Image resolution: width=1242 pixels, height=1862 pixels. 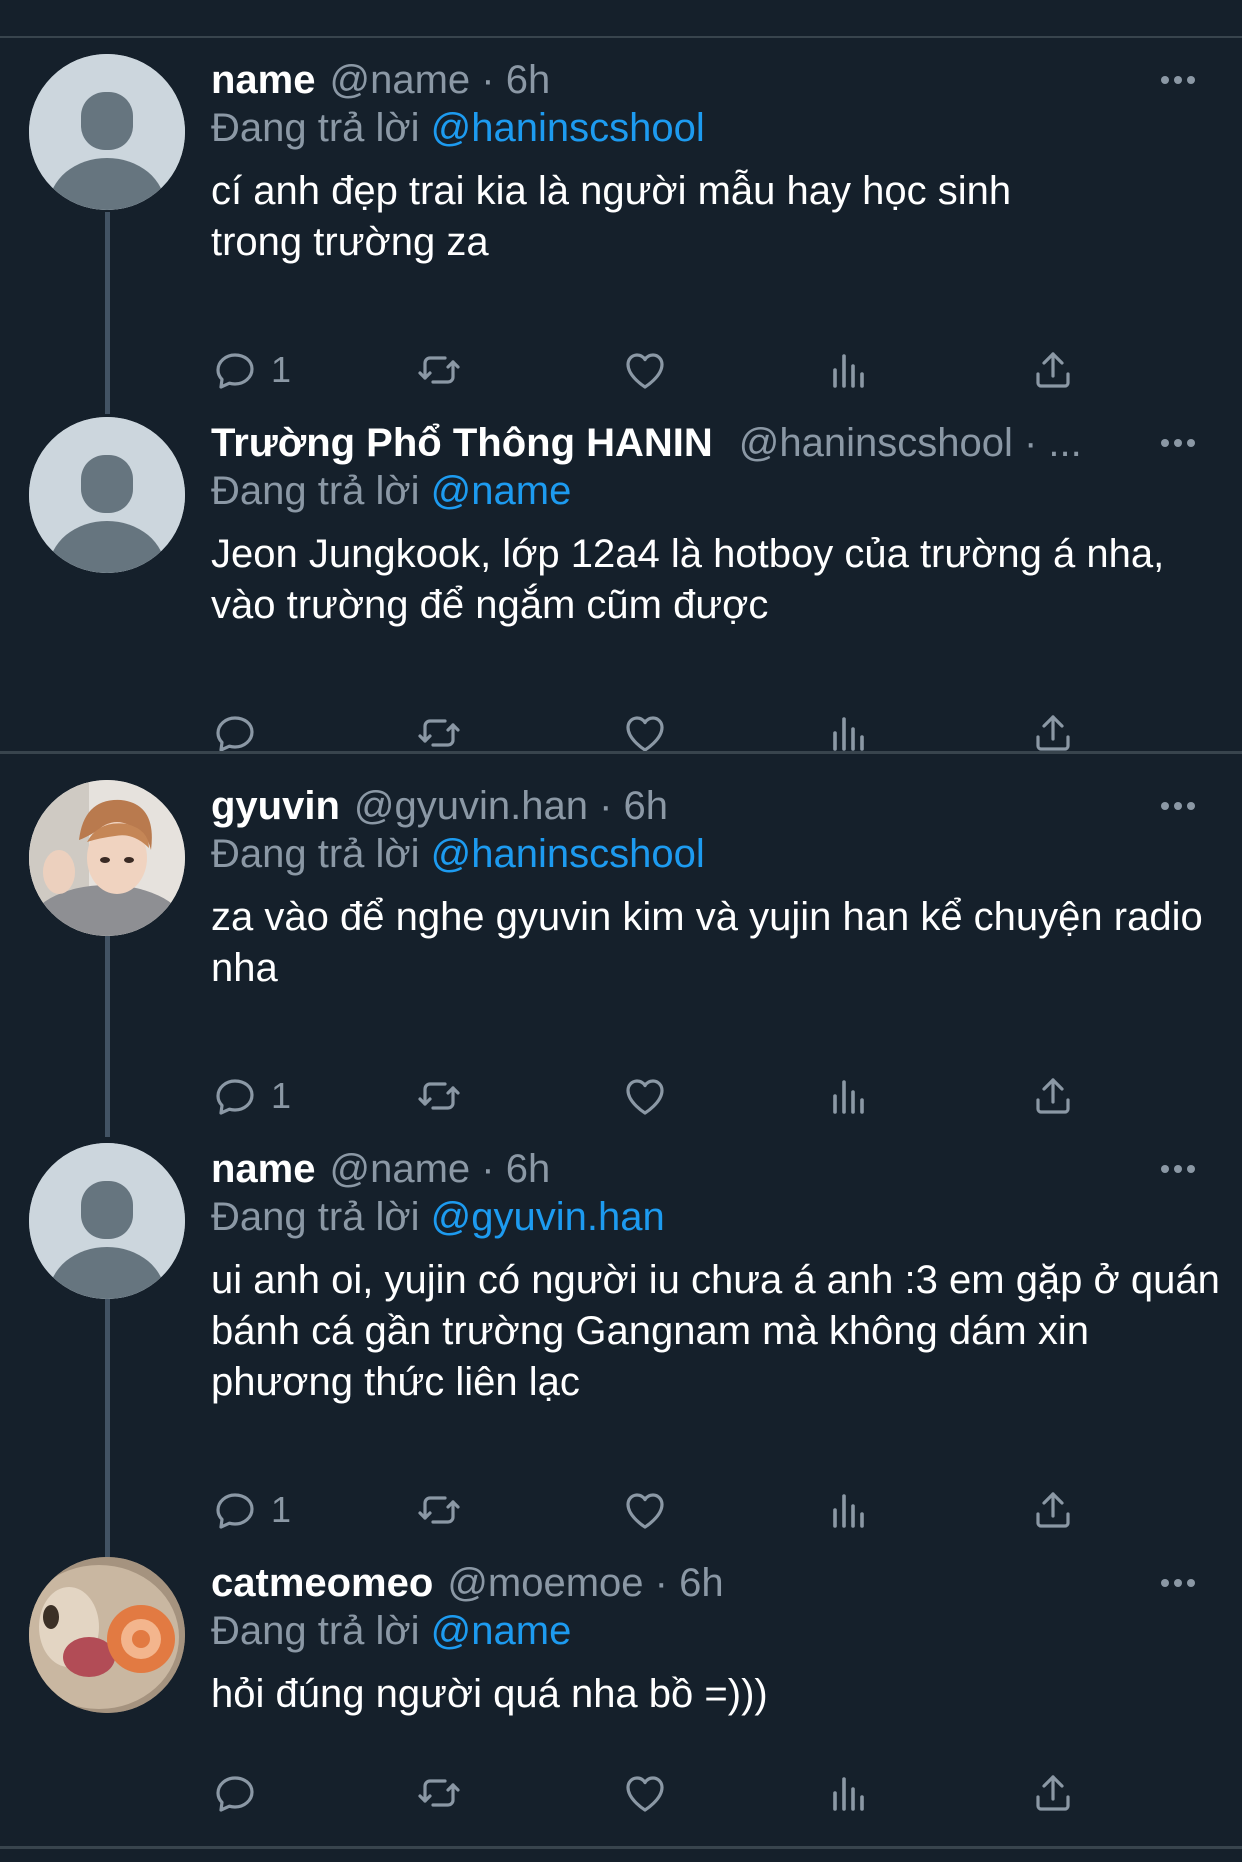 What do you see at coordinates (511, 805) in the screenshot?
I see `handle-and-time: @gyuvin.han · 6h` at bounding box center [511, 805].